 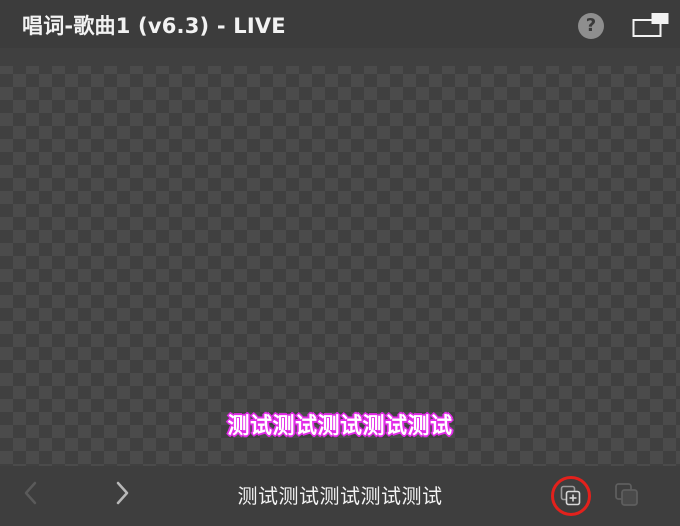 I want to click on popout-window-icon, so click(x=650, y=25).